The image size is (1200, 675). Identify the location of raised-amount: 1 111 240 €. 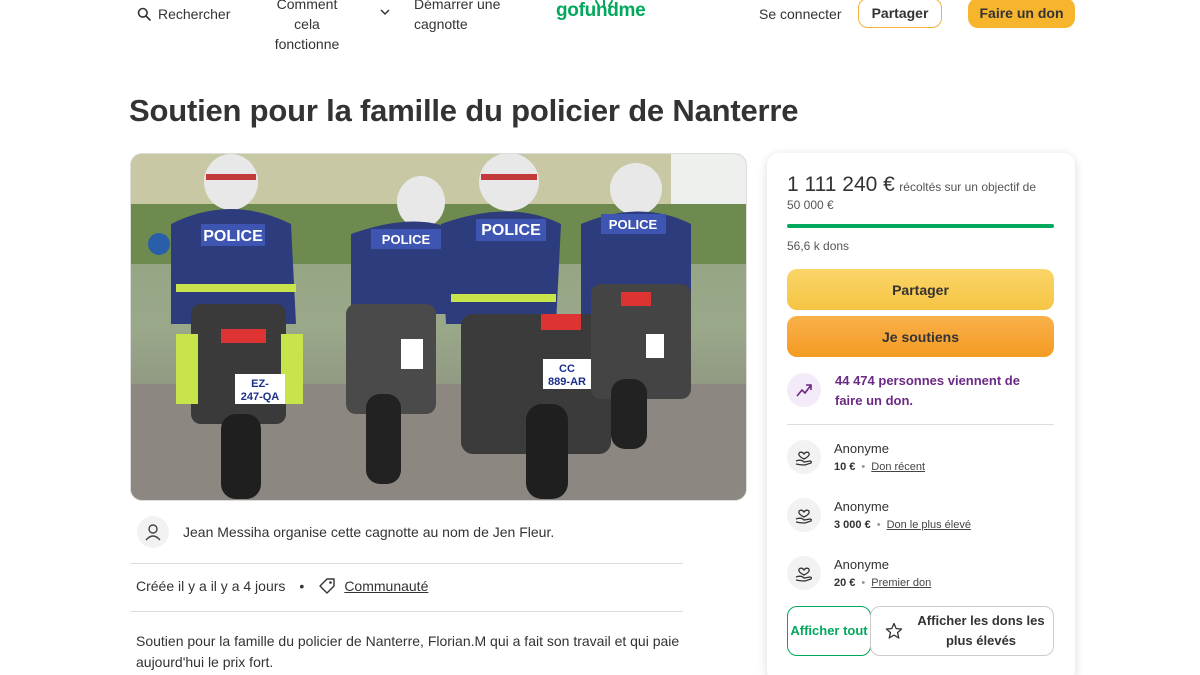
(841, 184).